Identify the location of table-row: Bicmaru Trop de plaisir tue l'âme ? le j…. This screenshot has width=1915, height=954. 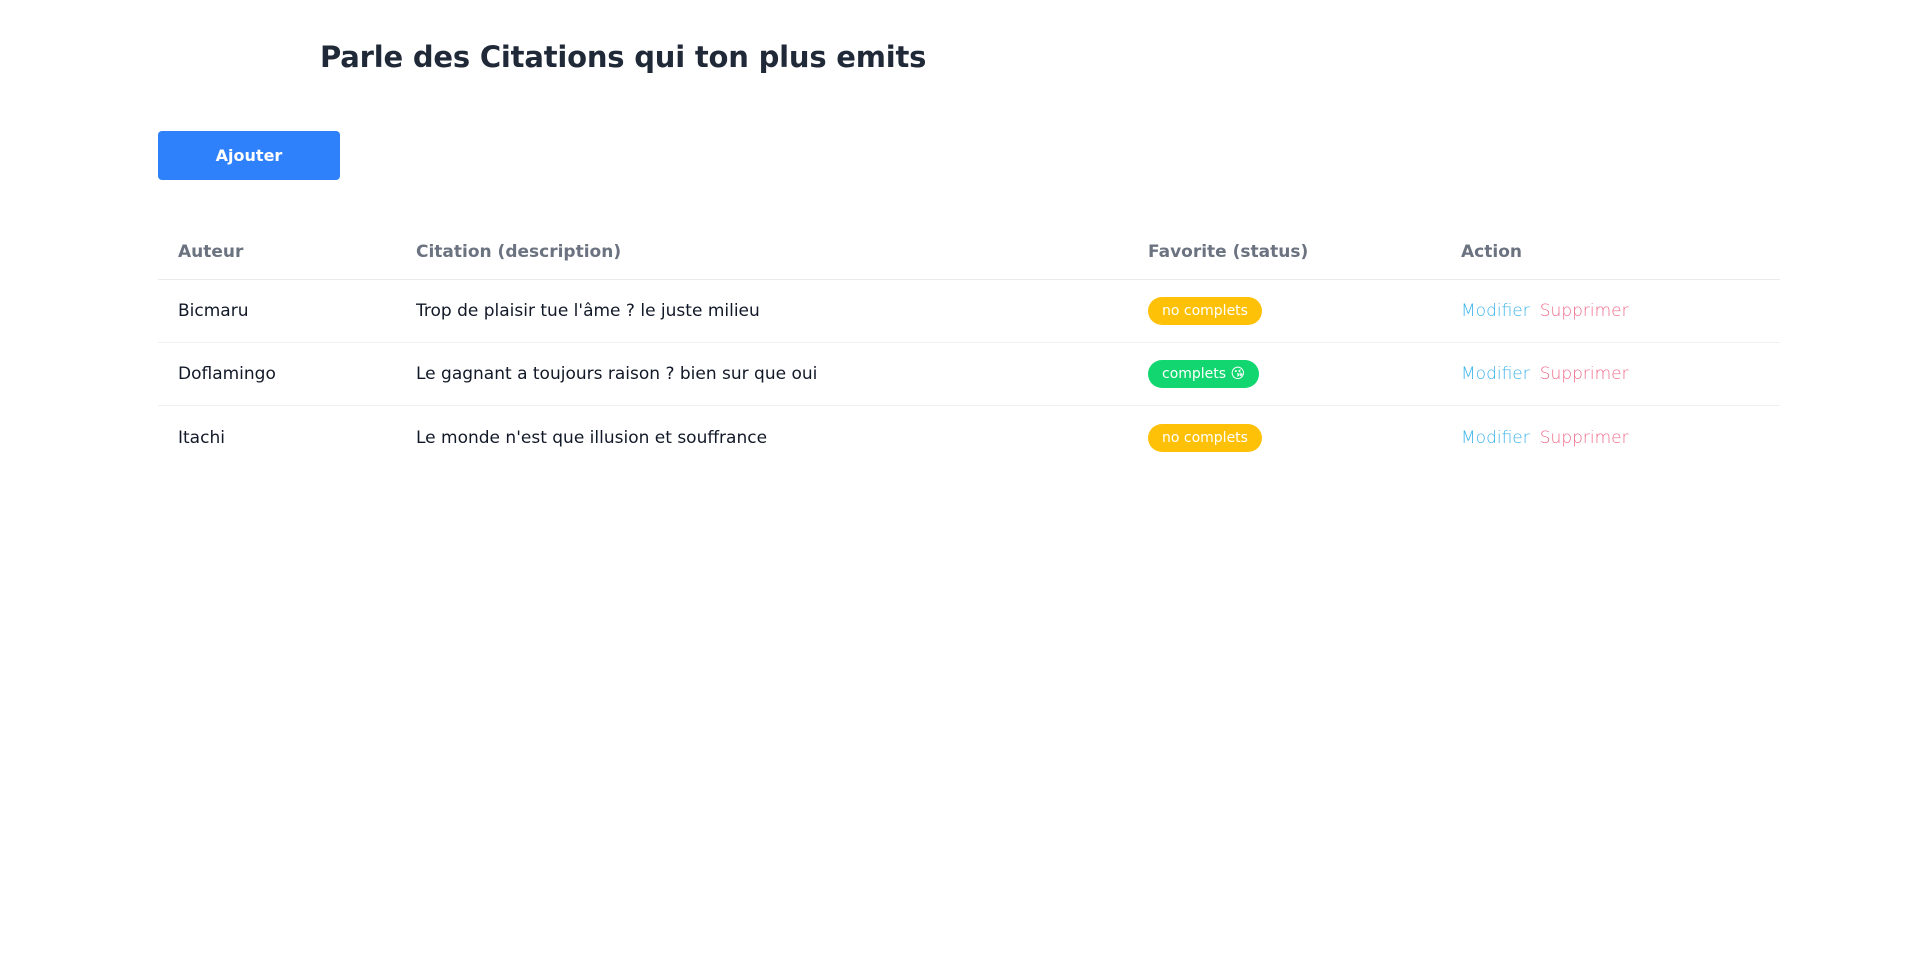
(969, 311).